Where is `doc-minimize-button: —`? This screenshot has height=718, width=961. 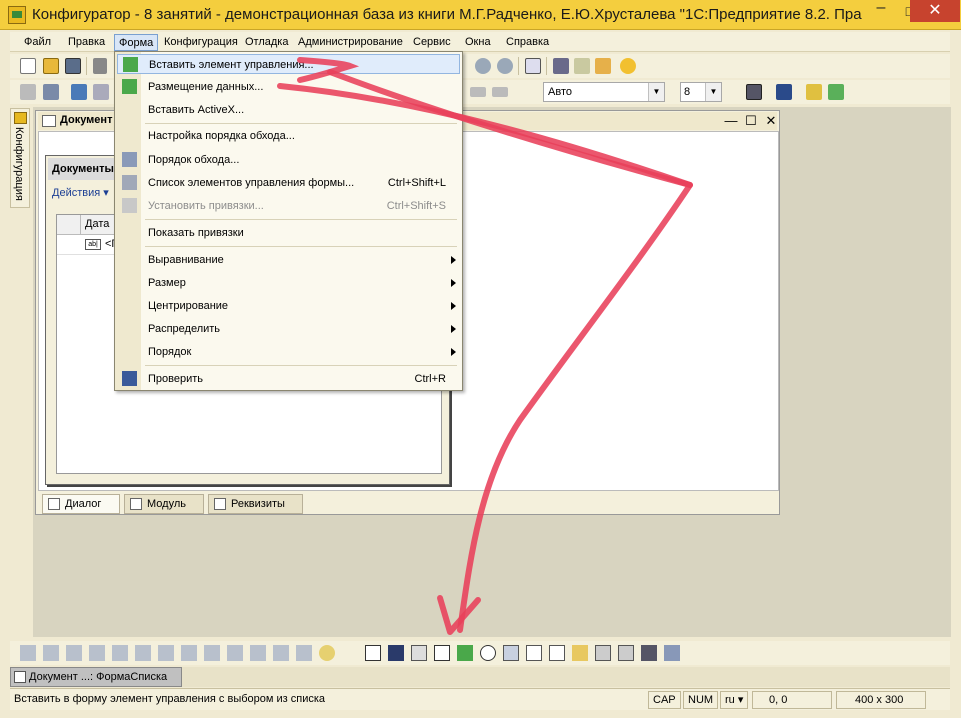 doc-minimize-button: — is located at coordinates (731, 121).